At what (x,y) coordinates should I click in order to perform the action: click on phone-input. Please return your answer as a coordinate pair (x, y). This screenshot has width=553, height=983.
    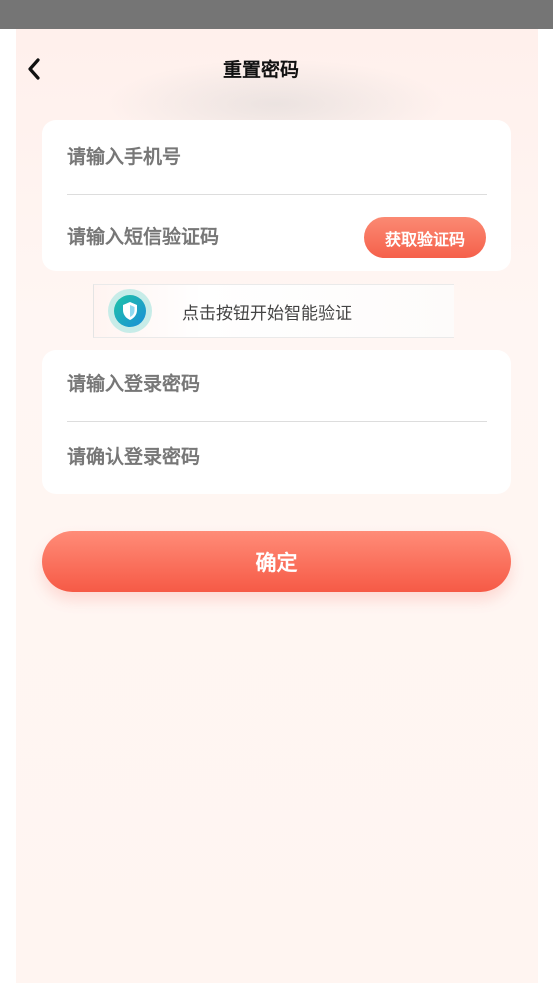
    Looking at the image, I should click on (277, 157).